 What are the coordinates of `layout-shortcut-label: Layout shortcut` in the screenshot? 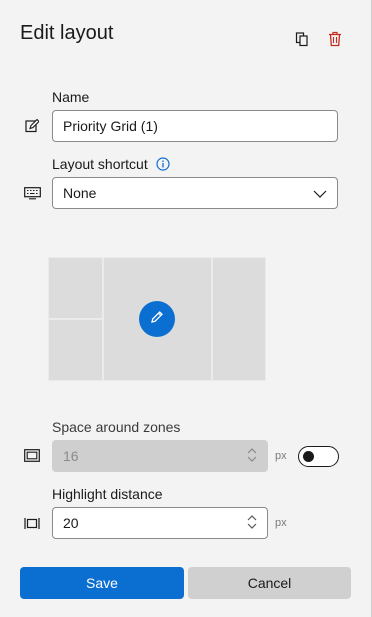 It's located at (100, 164).